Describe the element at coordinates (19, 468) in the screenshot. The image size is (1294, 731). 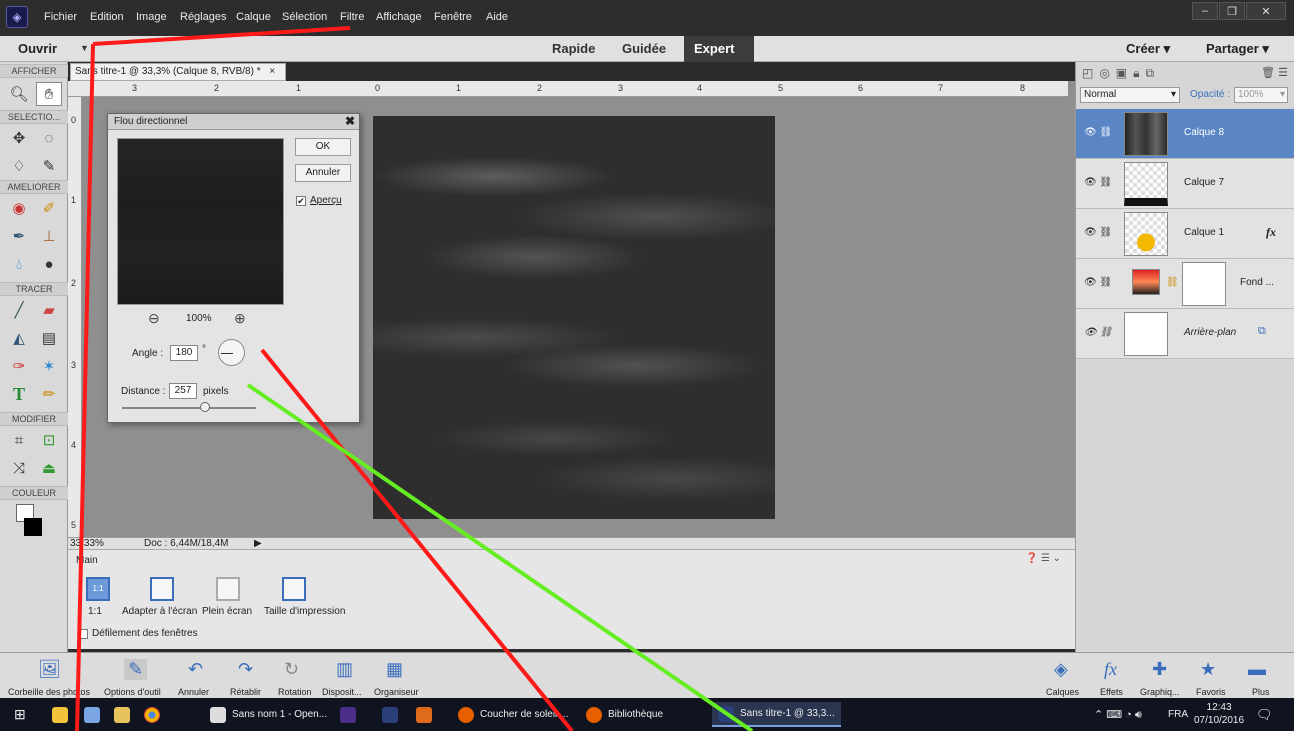
I see `content-move-icon: ⤨` at that location.